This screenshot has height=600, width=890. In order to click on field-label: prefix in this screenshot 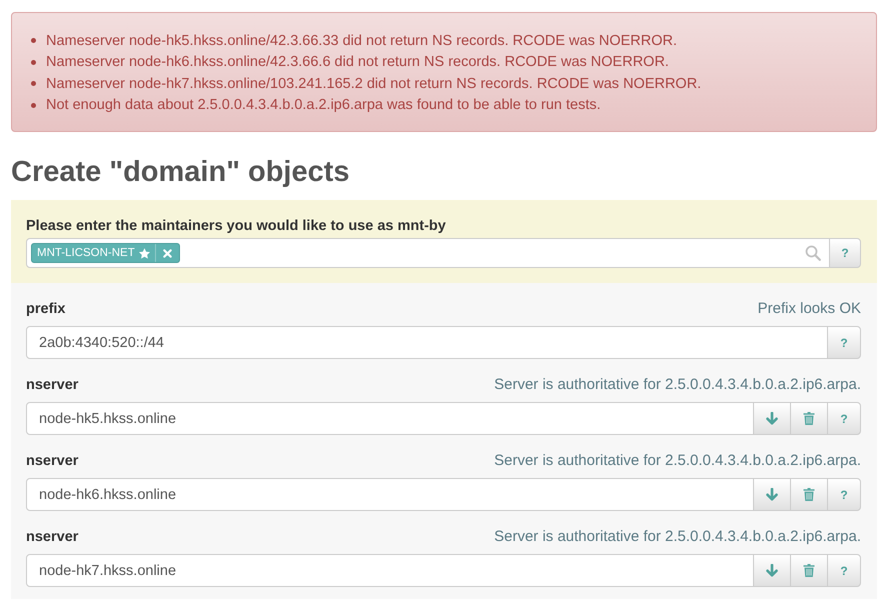, I will do `click(46, 309)`.